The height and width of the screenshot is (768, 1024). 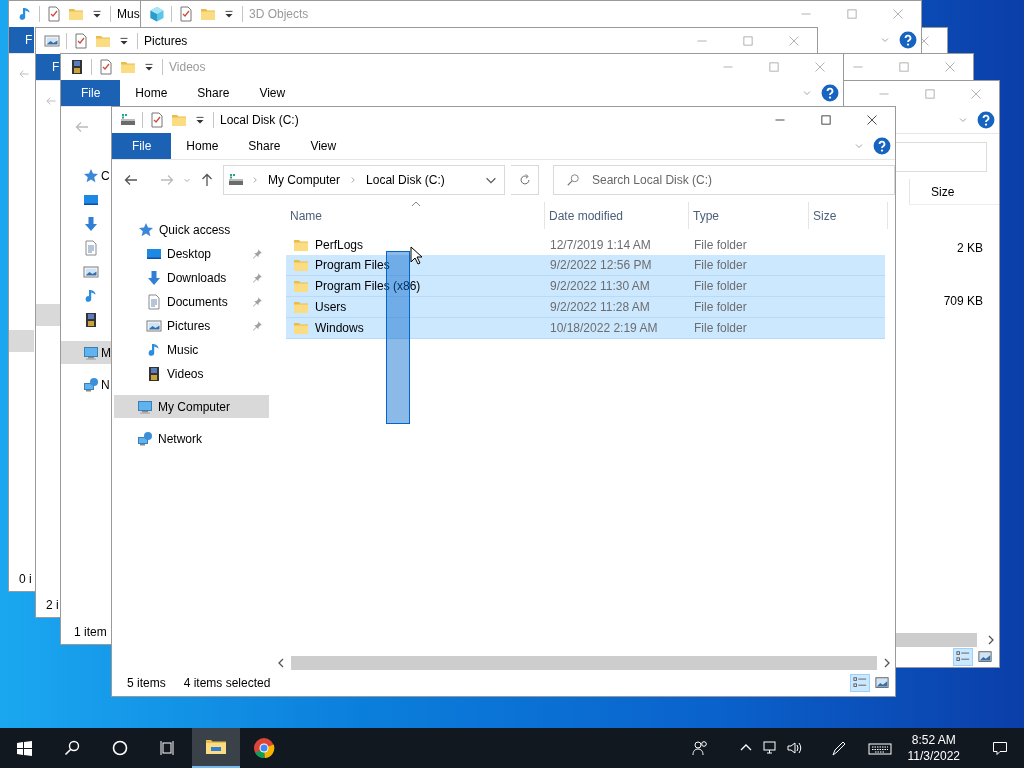 I want to click on window-title: Videos, so click(x=187, y=67).